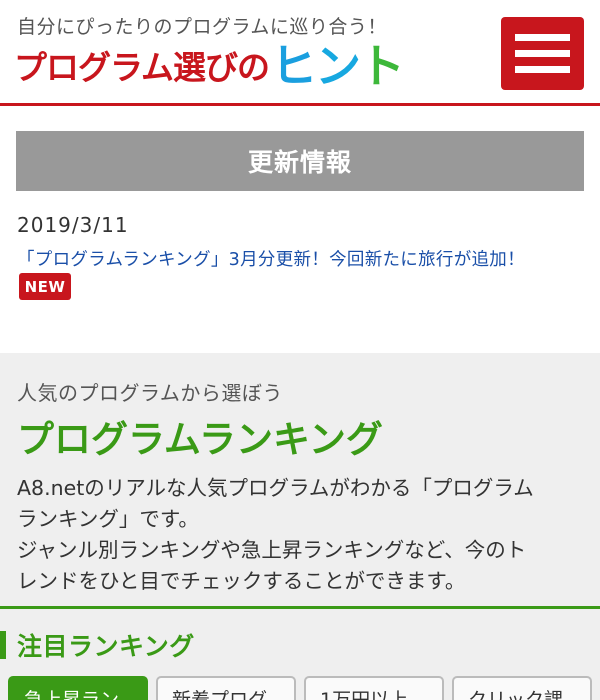 The width and height of the screenshot is (600, 700). What do you see at coordinates (272, 550) in the screenshot?
I see `ranking-description-line: ジャンル別ランキングや急上昇ランキングなど、今のト` at bounding box center [272, 550].